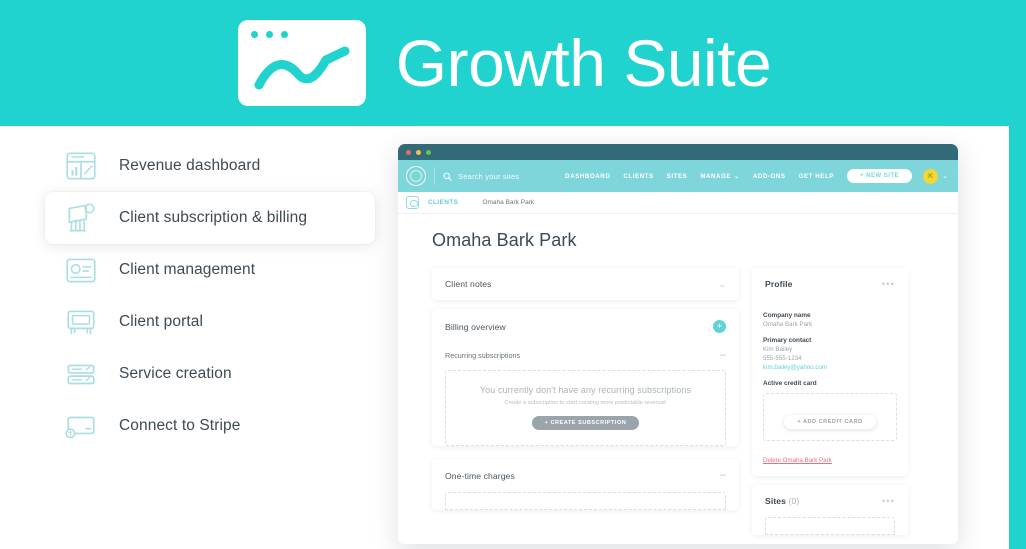 The image size is (1026, 549). Describe the element at coordinates (830, 320) in the screenshot. I see `company-name-field: Company name Omaha Bark Park` at that location.